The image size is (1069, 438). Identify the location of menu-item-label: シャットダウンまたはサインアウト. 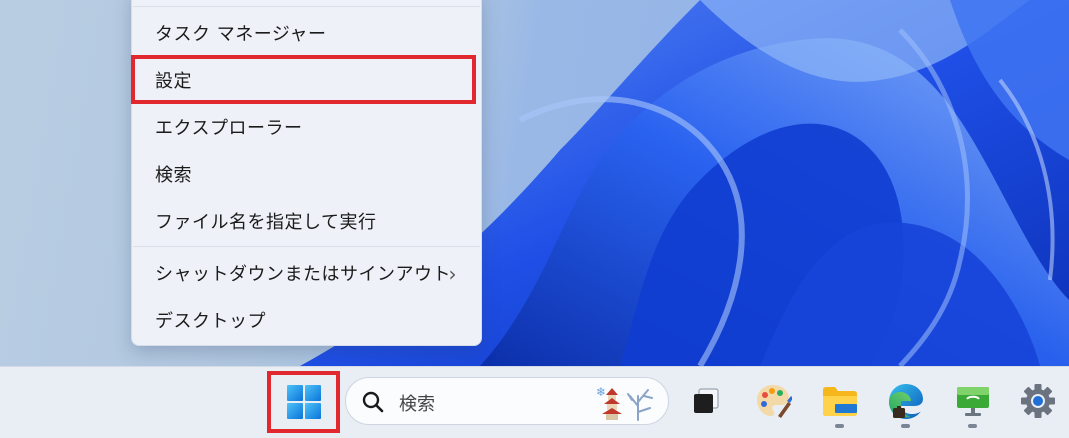
(303, 274).